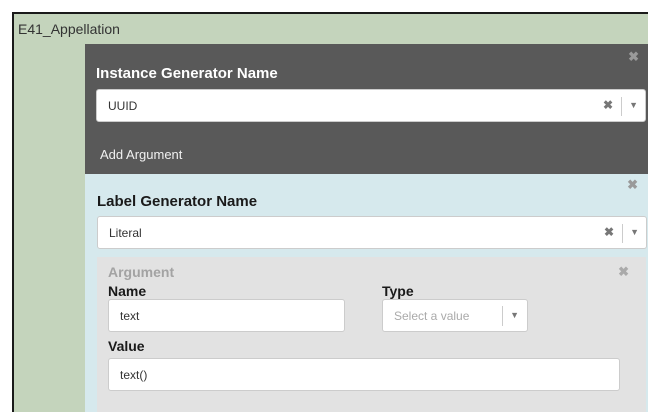 This screenshot has width=648, height=412. What do you see at coordinates (177, 201) in the screenshot?
I see `label-generator-title: Label Generator Name` at bounding box center [177, 201].